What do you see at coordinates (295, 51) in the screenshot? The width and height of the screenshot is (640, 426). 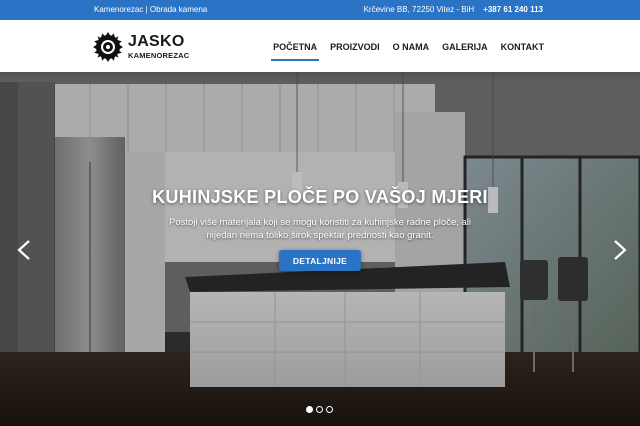 I see `nav-item-pocetna: POČETNA` at bounding box center [295, 51].